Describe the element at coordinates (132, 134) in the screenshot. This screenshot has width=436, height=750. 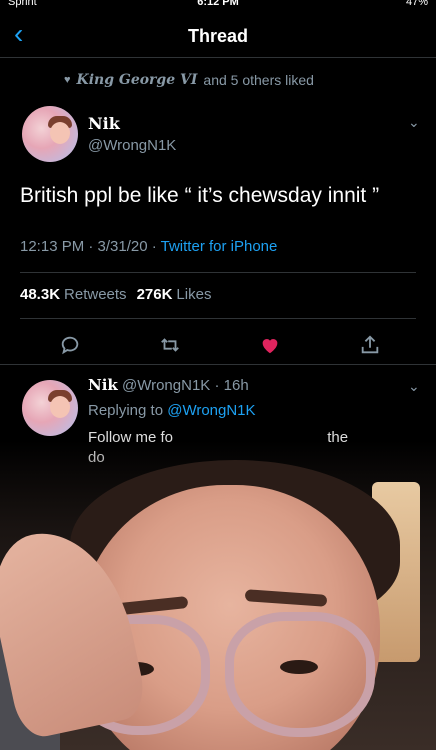
I see `tweet-author: Nik @WrongN1K` at that location.